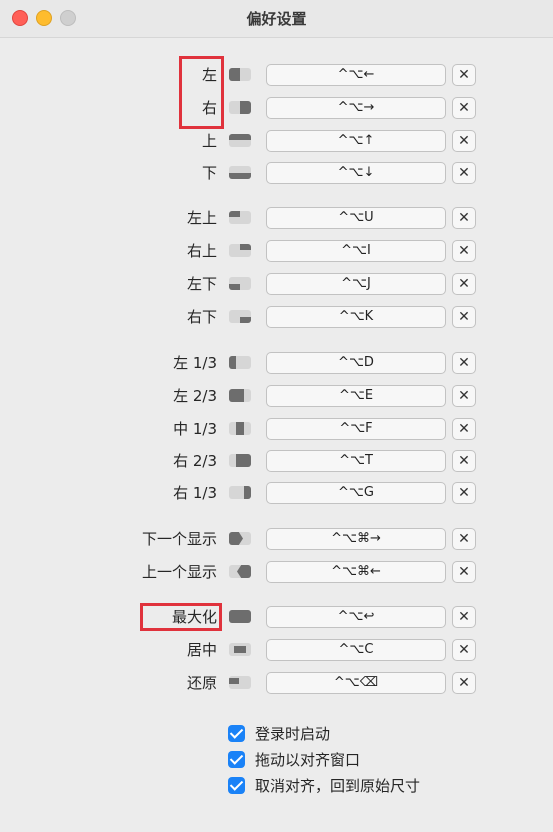 Image resolution: width=553 pixels, height=832 pixels. What do you see at coordinates (464, 461) in the screenshot?
I see `clear-shortcut-button-right-two-thirds: ✕` at bounding box center [464, 461].